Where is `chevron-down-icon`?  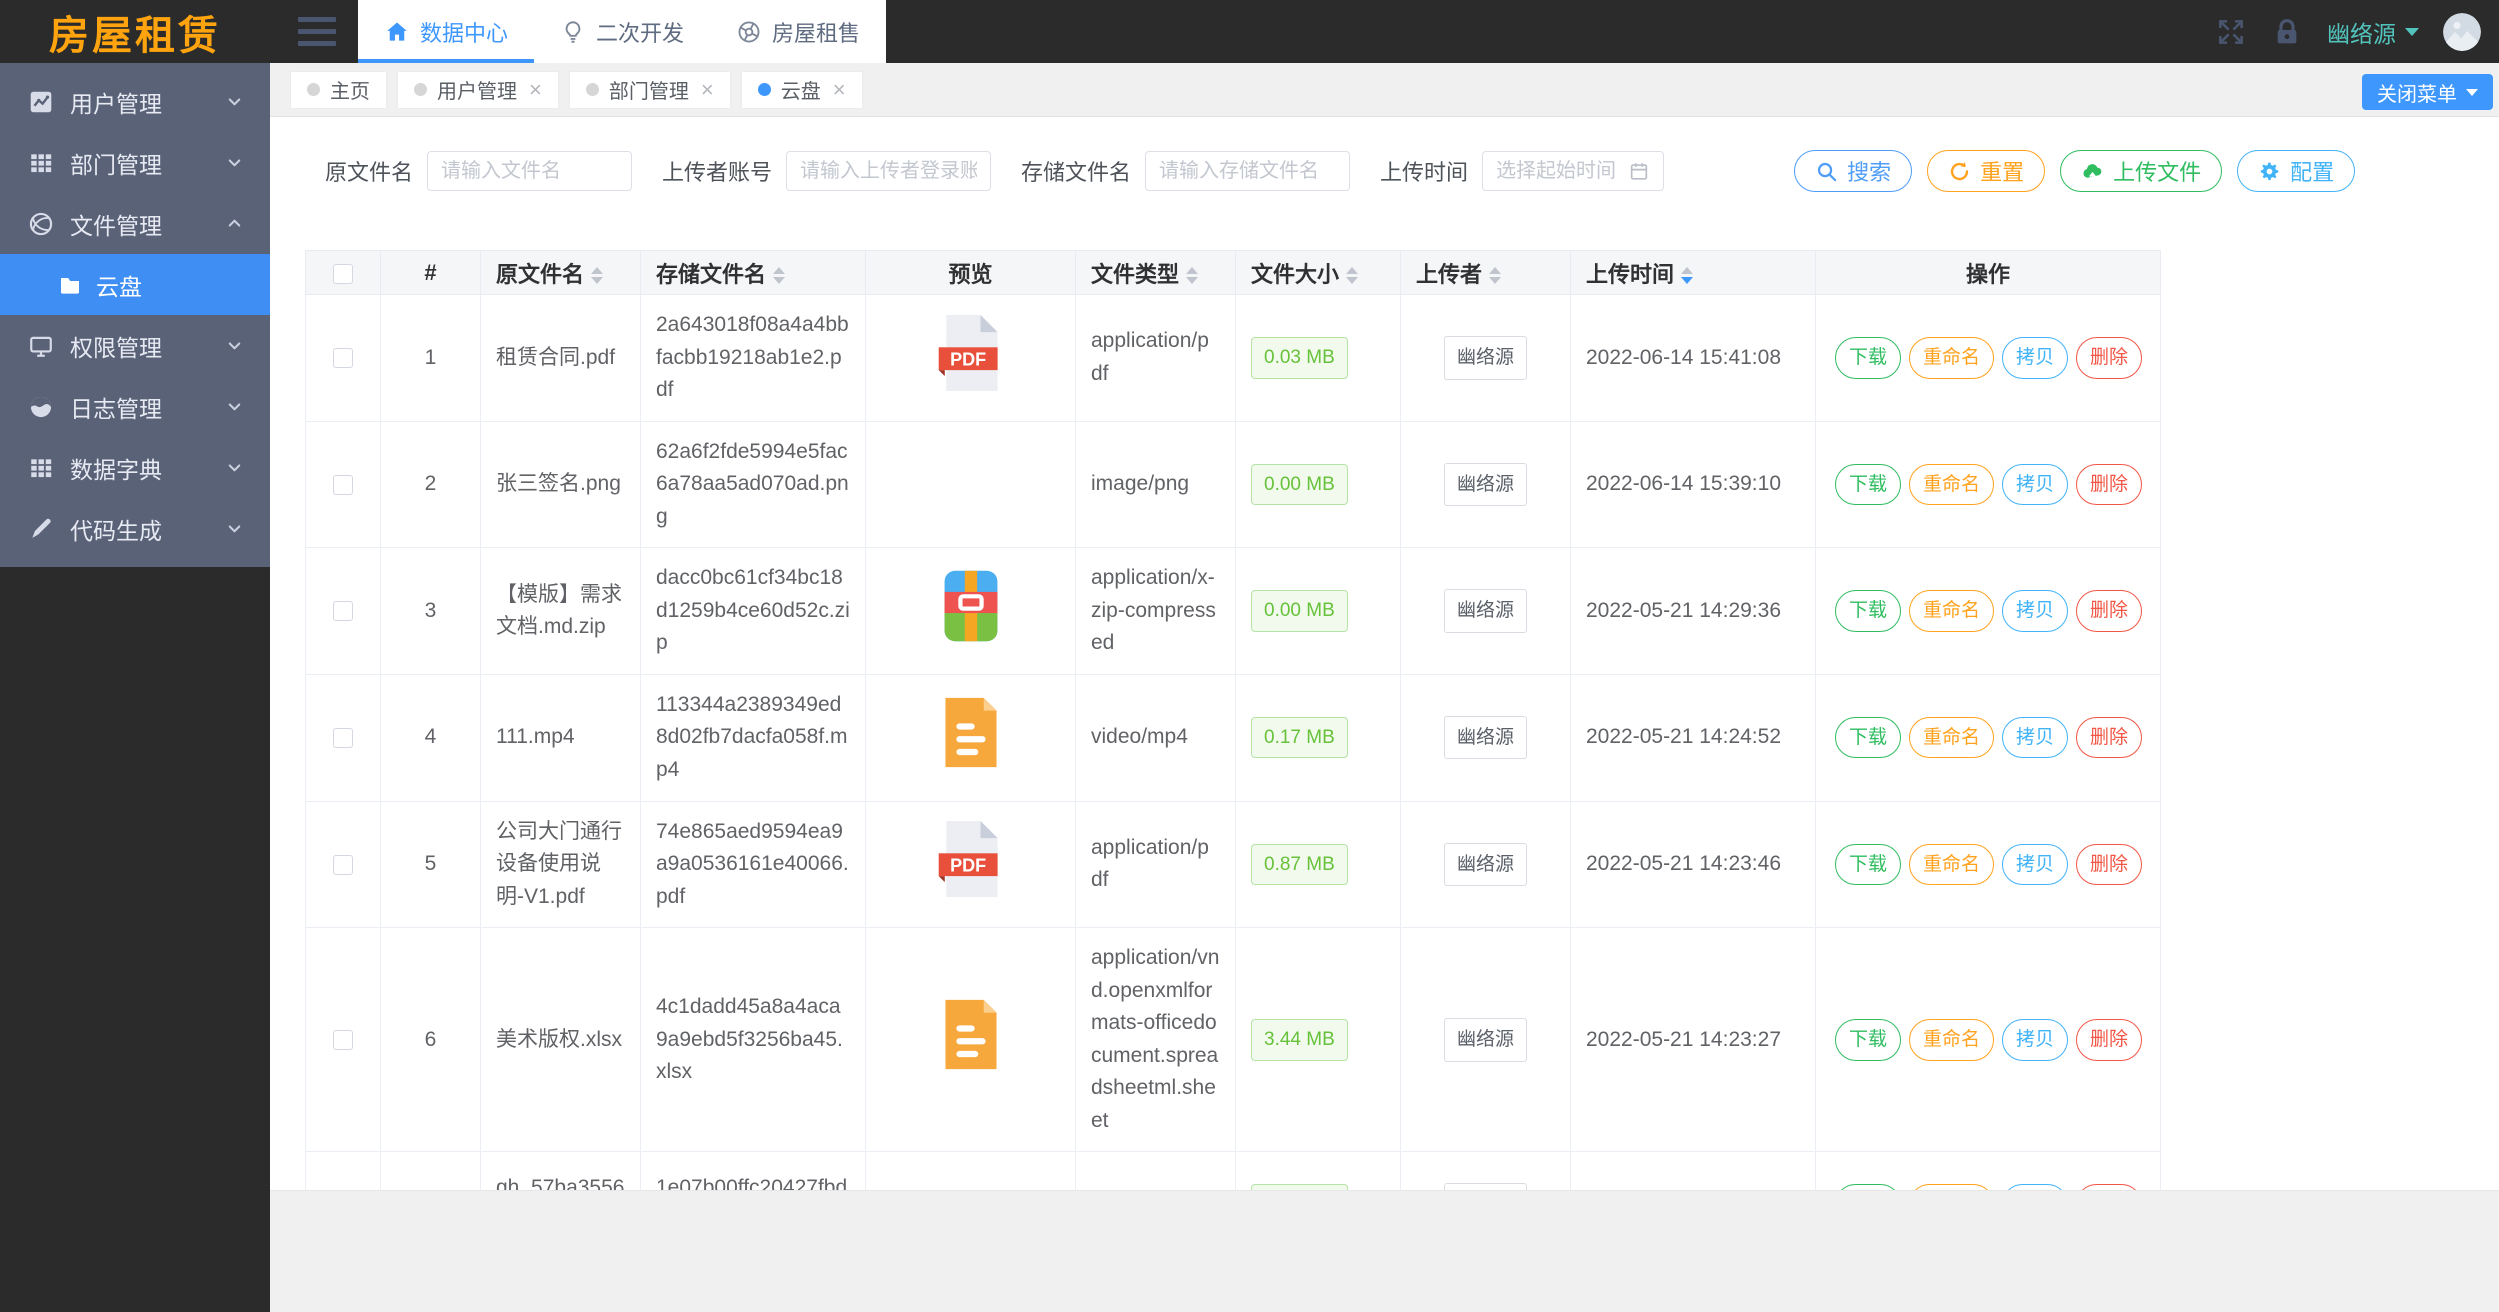
chevron-down-icon is located at coordinates (234, 467).